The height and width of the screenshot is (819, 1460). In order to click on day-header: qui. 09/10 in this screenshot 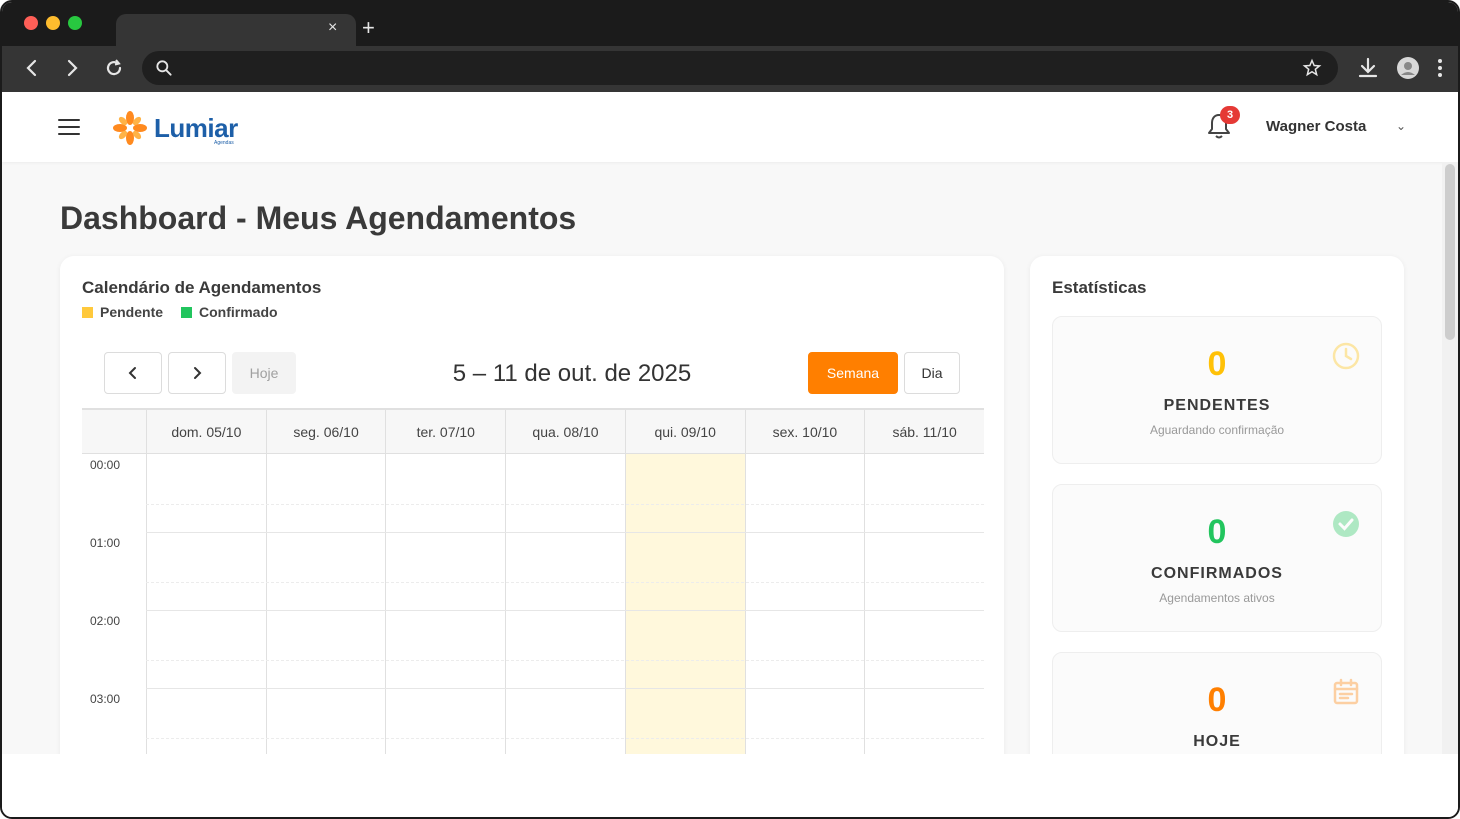, I will do `click(684, 432)`.